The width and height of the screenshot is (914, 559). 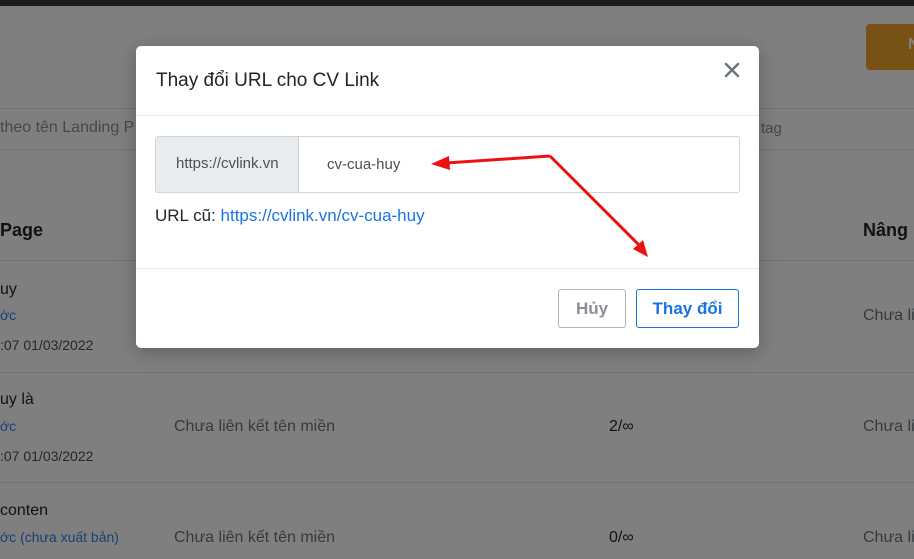 I want to click on old-url-link: https://cvlink.vn/cv-cua-huy, so click(x=323, y=215).